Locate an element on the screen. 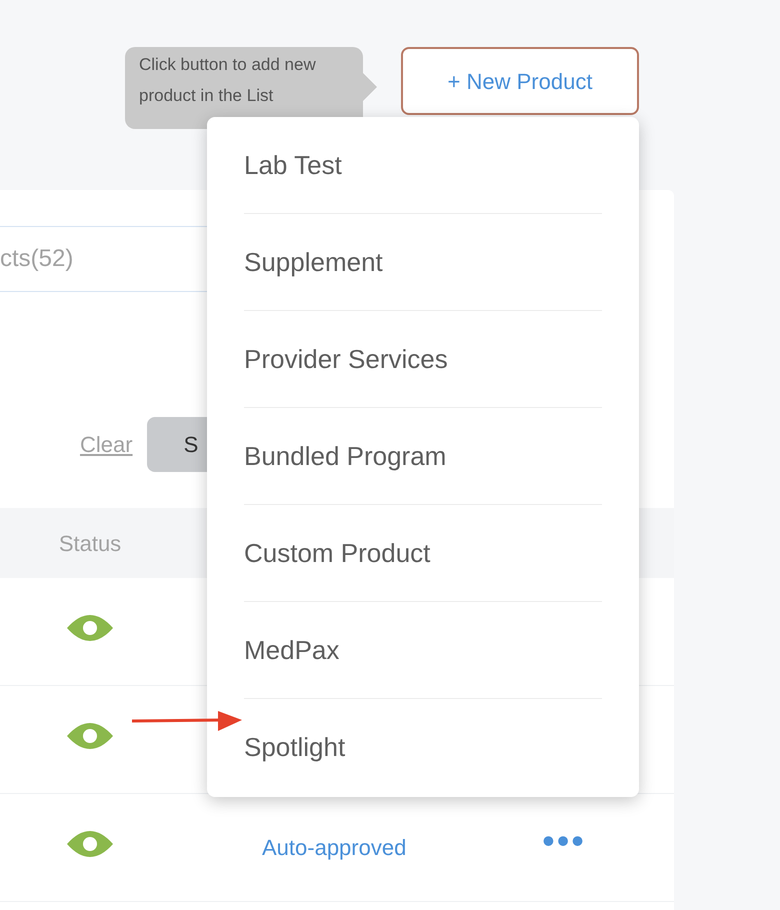  tooltip: Click button to add new product in the List is located at coordinates (251, 88).